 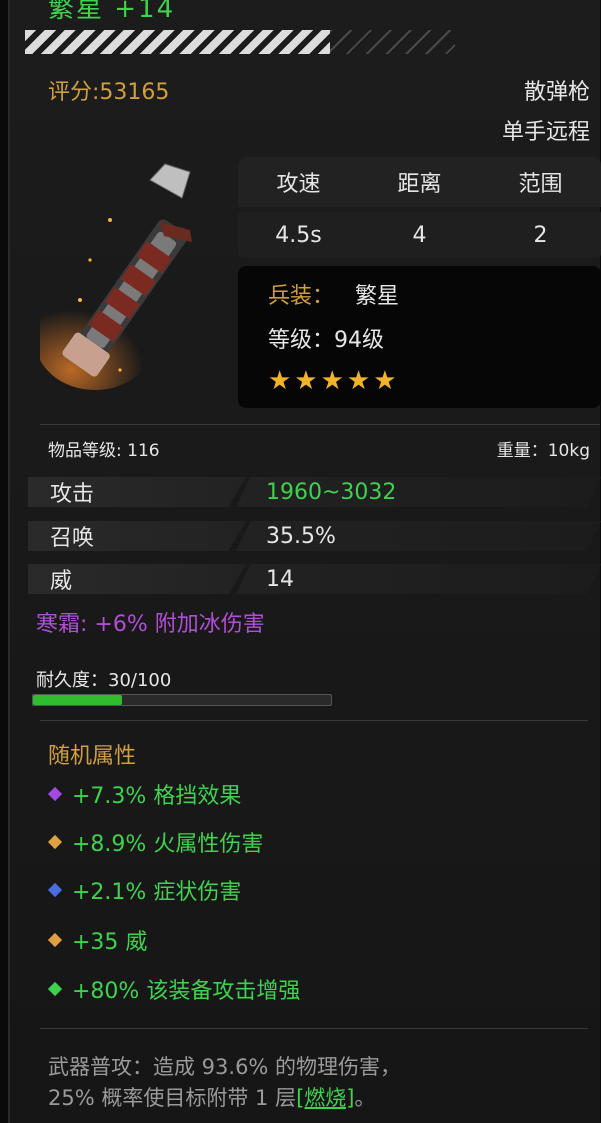 I want to click on stats-value-row: 4.5s 4 2, so click(x=419, y=235).